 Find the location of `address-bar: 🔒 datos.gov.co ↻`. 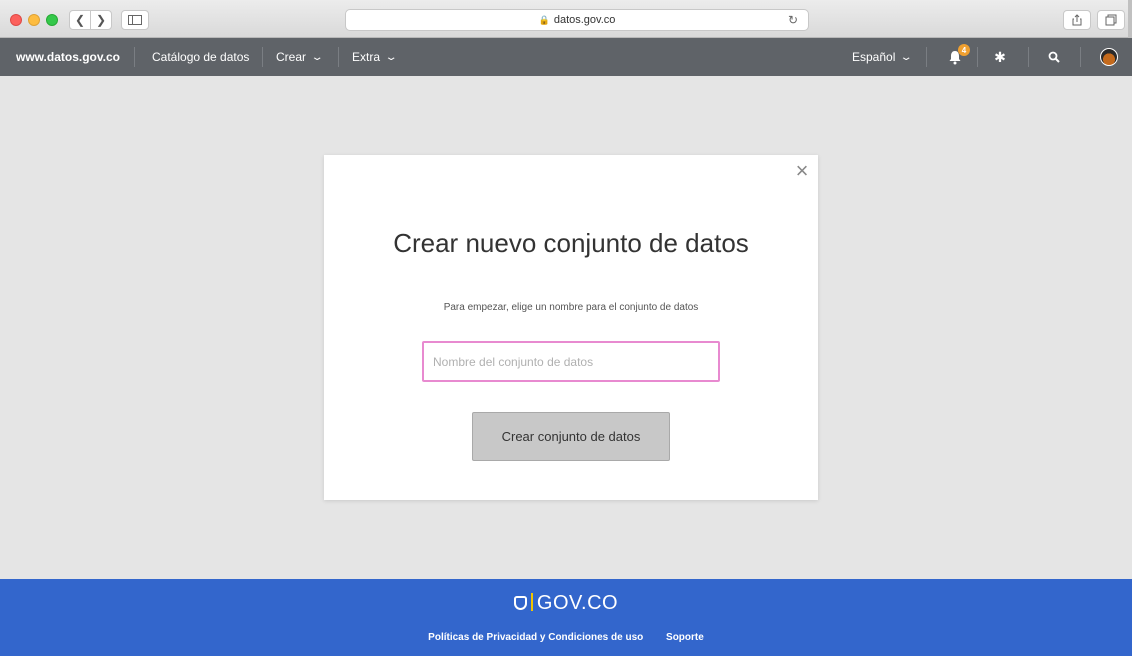

address-bar: 🔒 datos.gov.co ↻ is located at coordinates (577, 20).